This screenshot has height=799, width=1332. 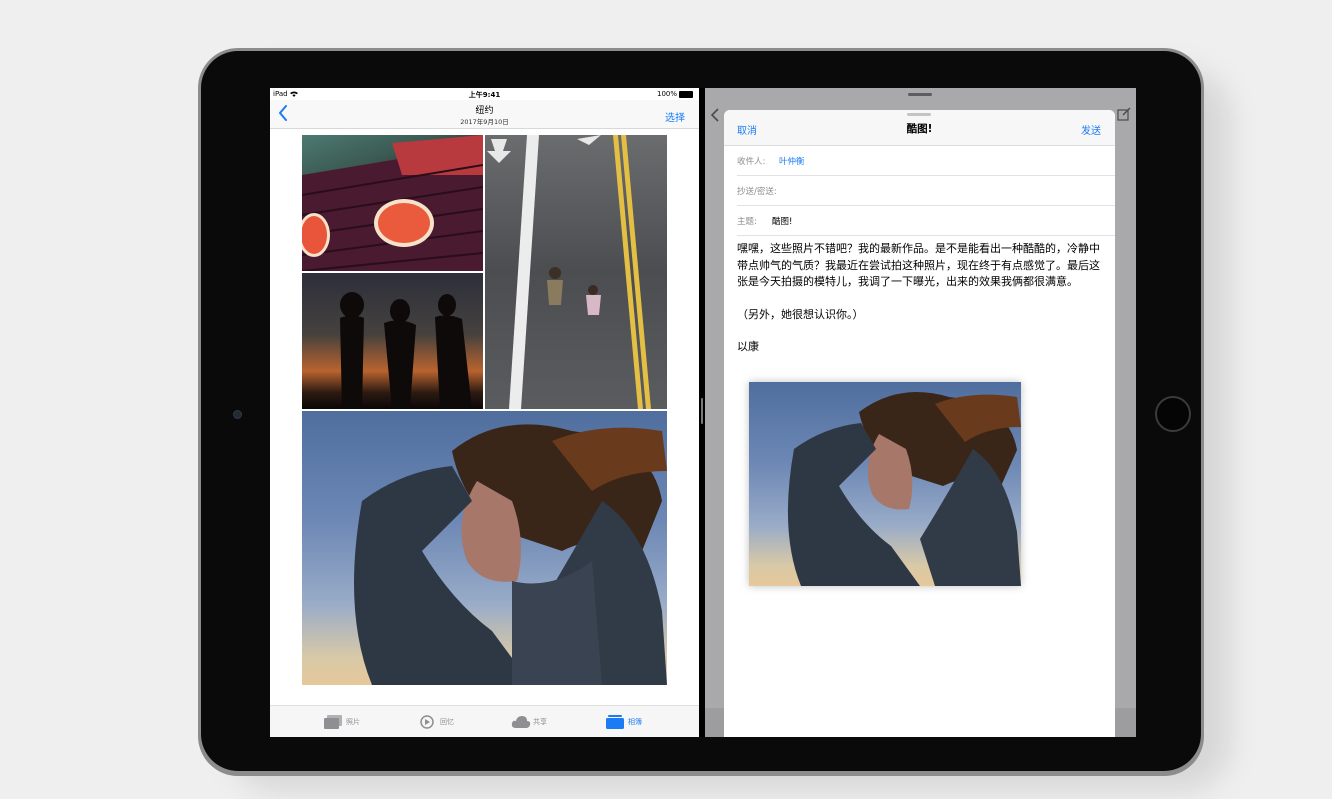 I want to click on compose-icon, so click(x=1124, y=114).